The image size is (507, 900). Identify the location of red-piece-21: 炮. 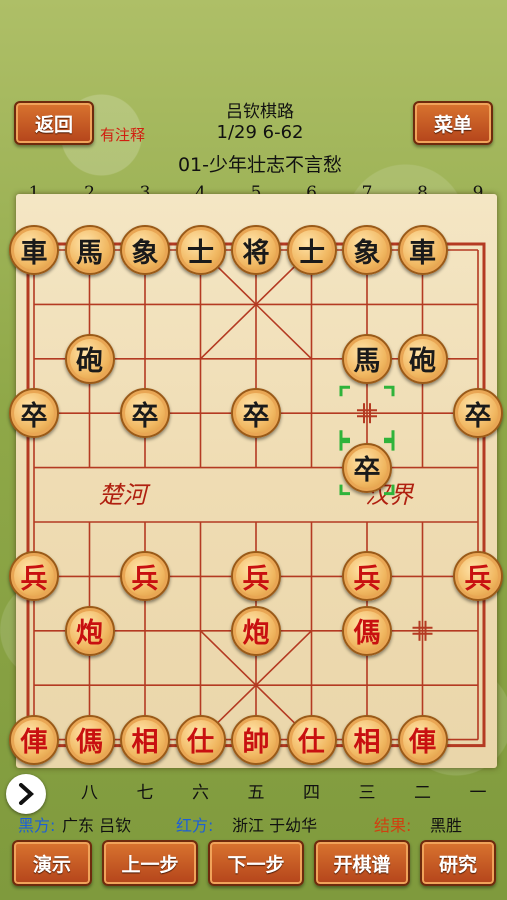
(89, 630).